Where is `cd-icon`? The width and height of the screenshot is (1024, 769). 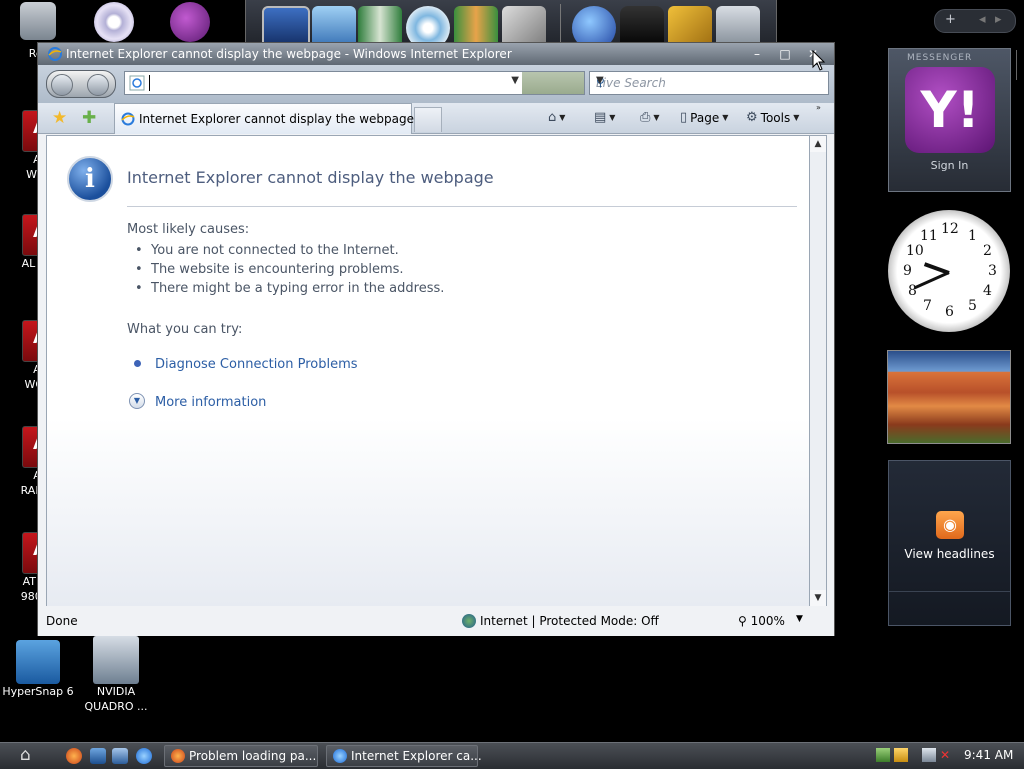
cd-icon is located at coordinates (114, 22).